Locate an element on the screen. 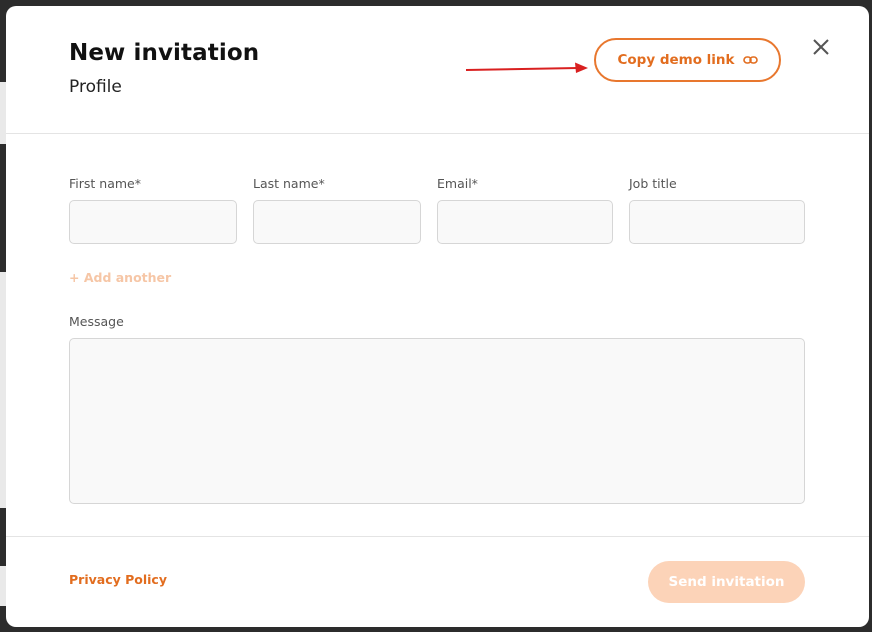 Image resolution: width=872 pixels, height=632 pixels. privacy-policy-link: Privacy Policy is located at coordinates (118, 579).